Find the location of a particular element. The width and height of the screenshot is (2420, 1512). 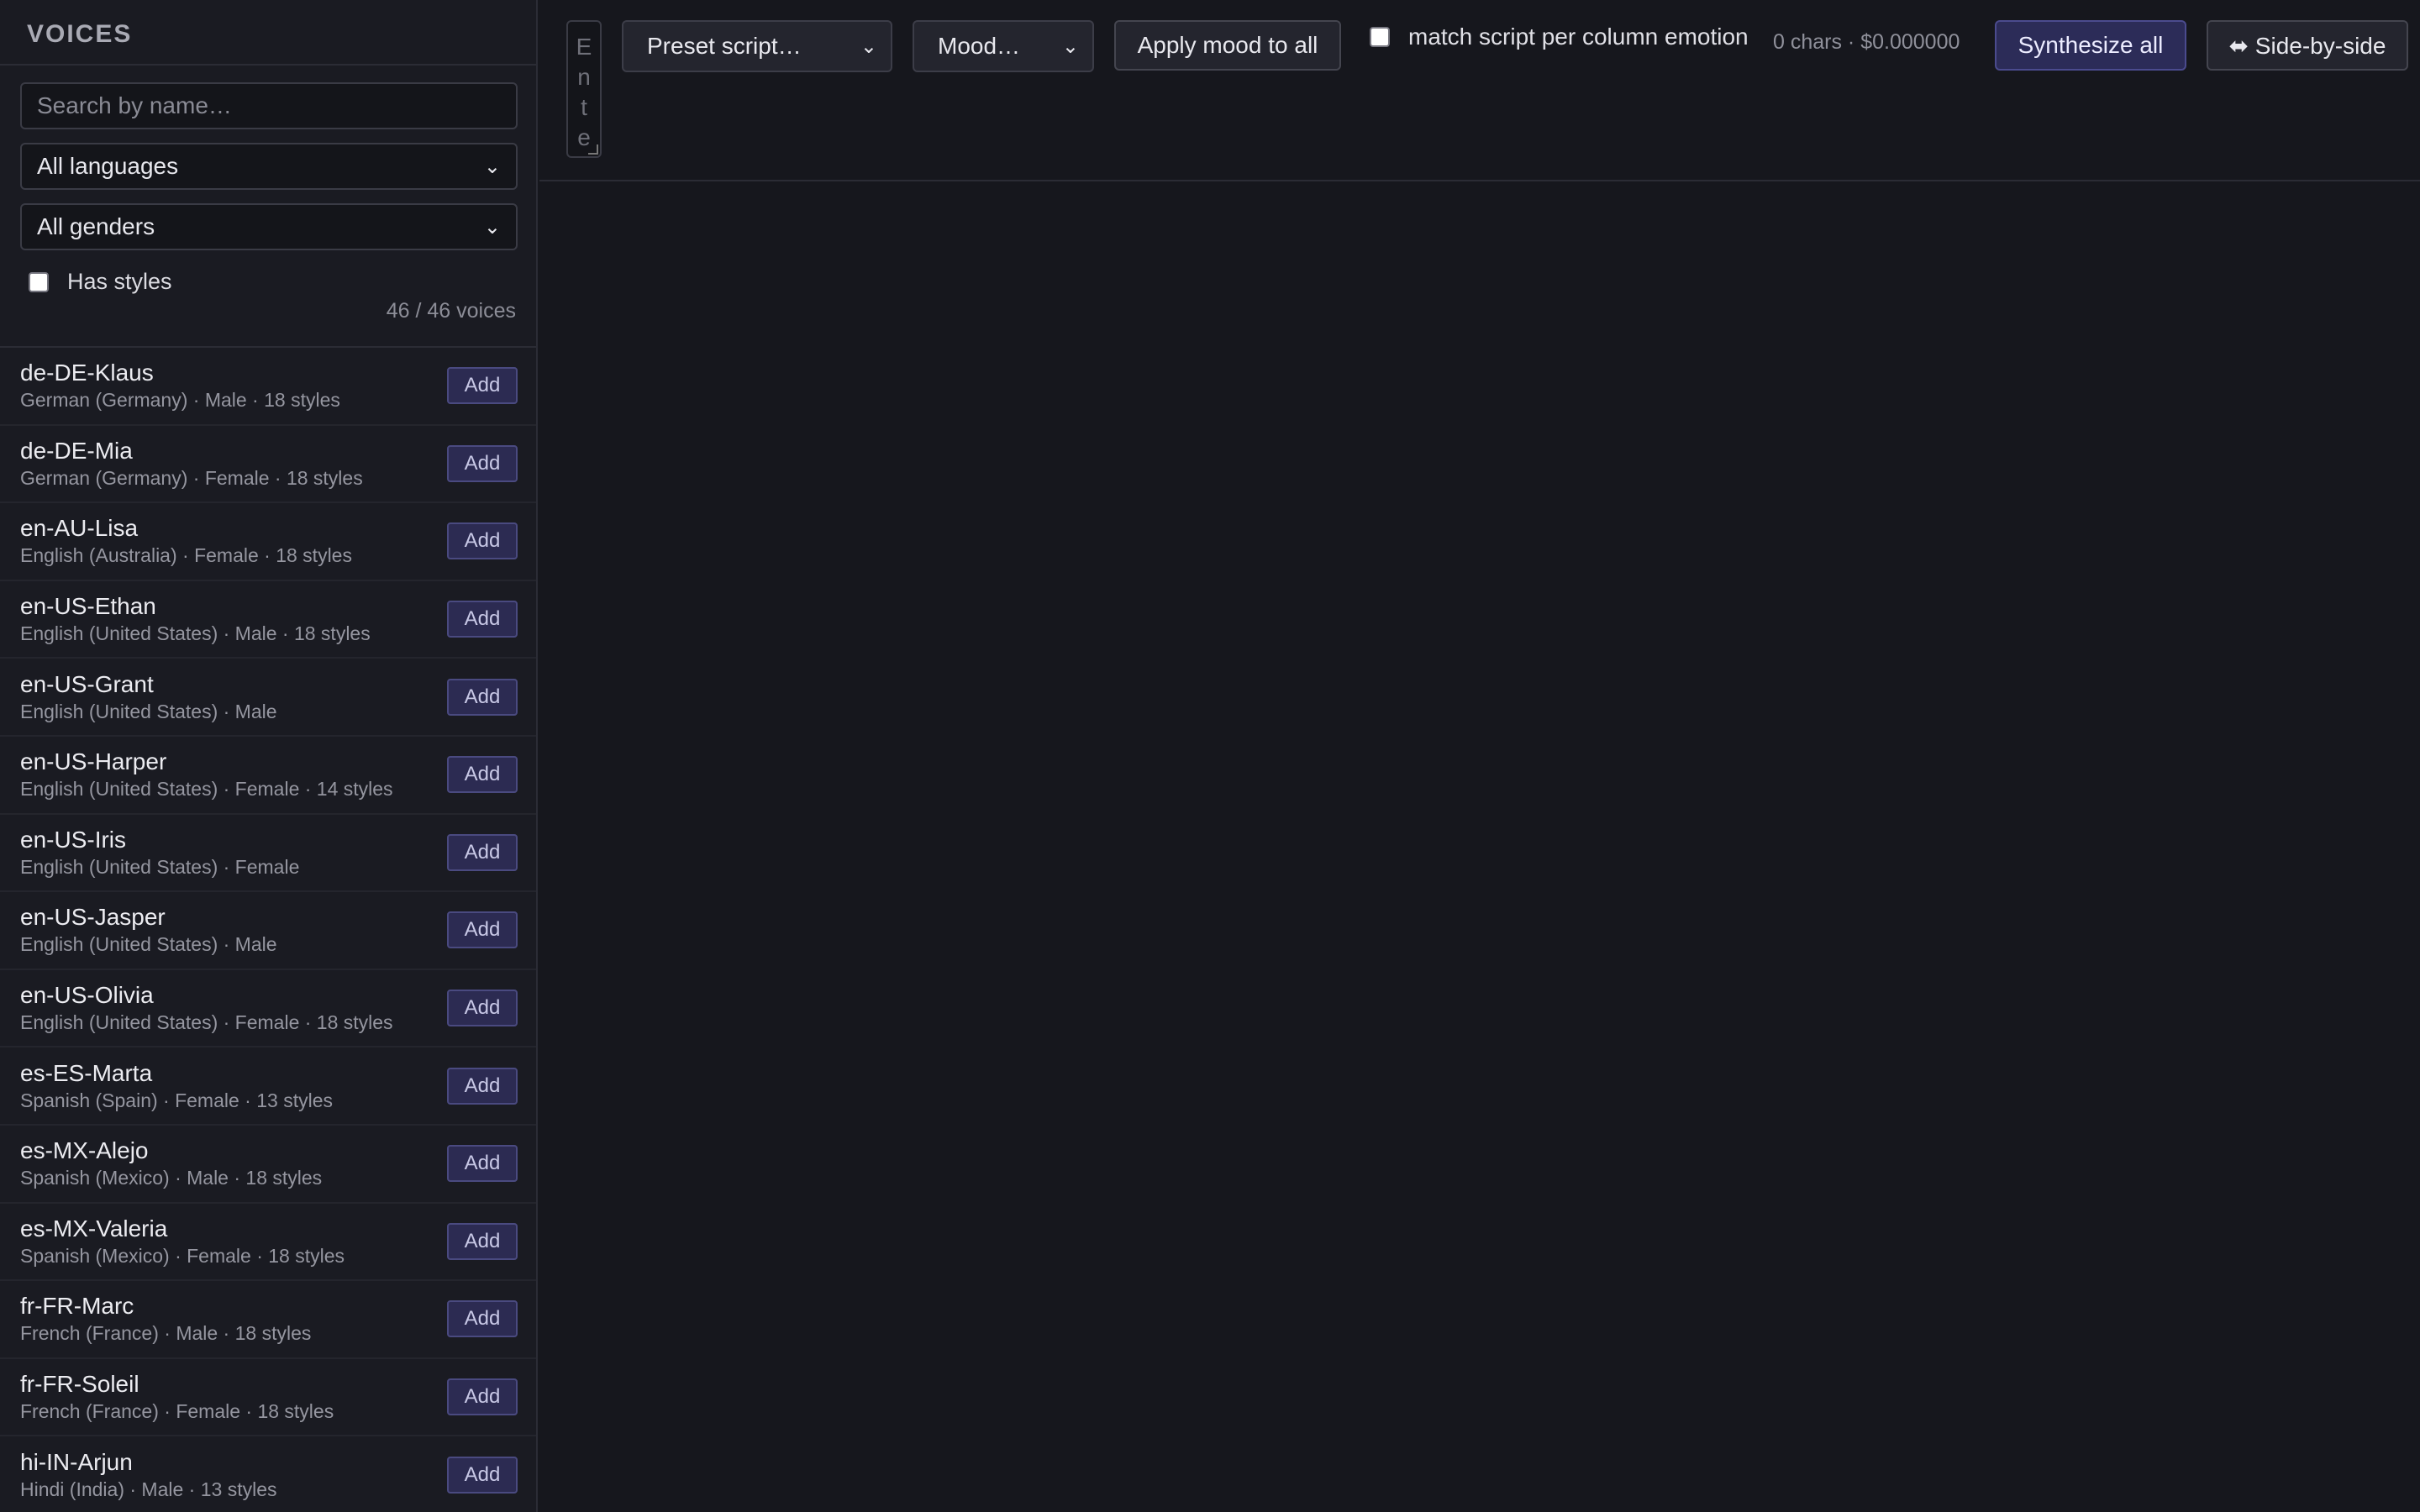

voice-name: en-US-Olivia is located at coordinates (87, 995).